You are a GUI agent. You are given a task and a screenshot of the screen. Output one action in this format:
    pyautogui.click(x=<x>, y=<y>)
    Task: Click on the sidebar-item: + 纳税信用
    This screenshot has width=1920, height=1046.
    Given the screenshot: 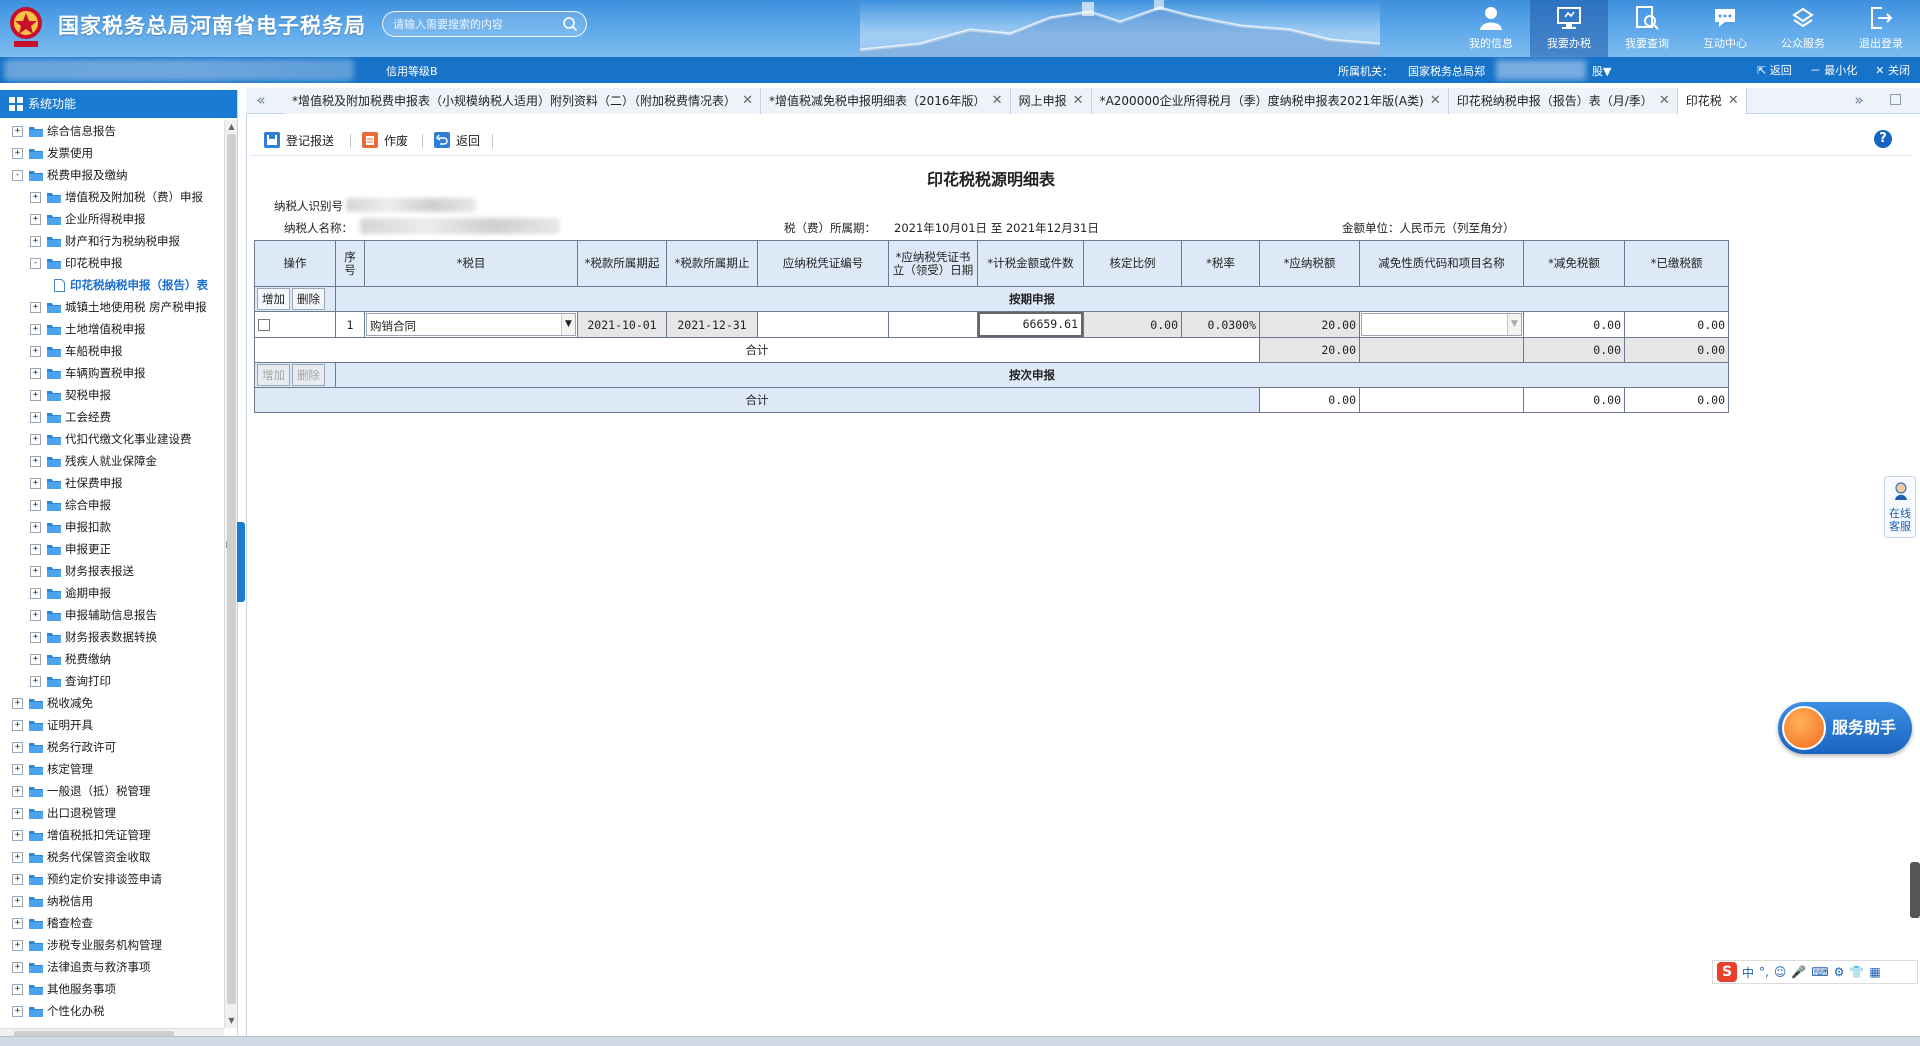 What is the action you would take?
    pyautogui.click(x=112, y=901)
    